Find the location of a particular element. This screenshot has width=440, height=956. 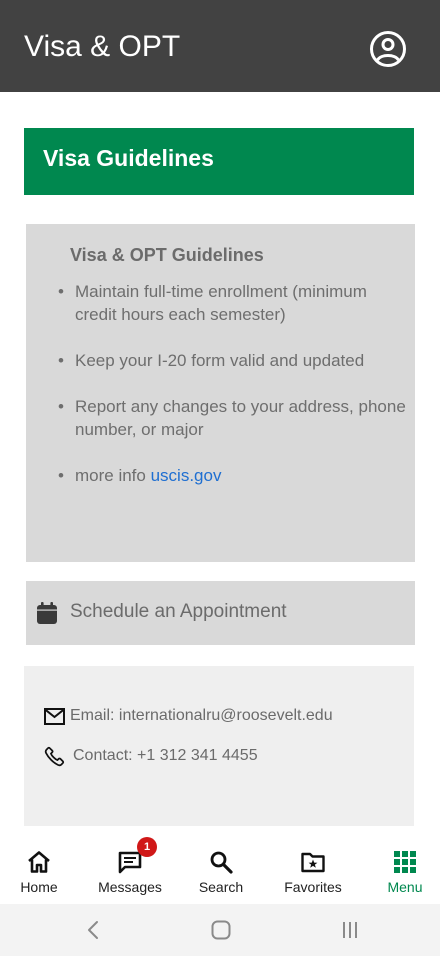

nav-favorites: Favorites is located at coordinates (313, 870).